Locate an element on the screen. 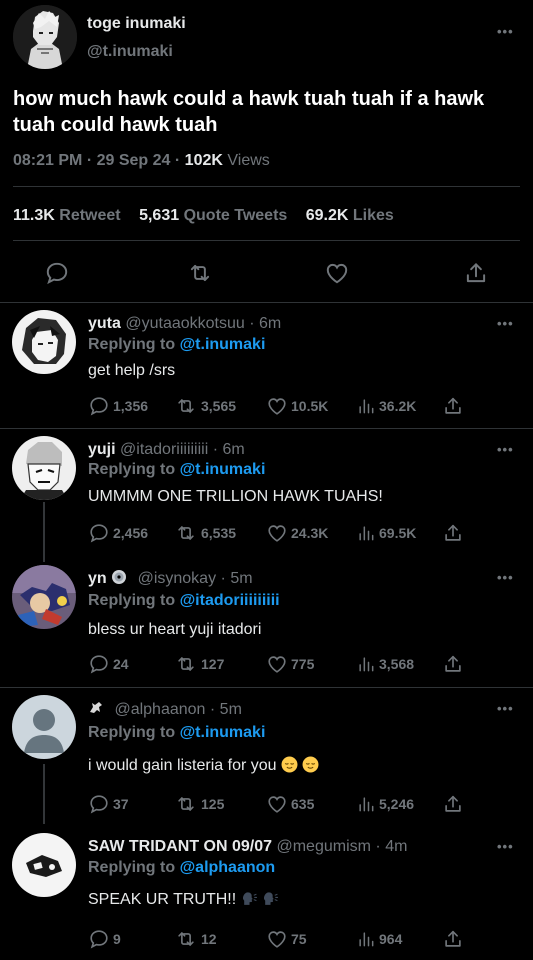 This screenshot has width=533, height=960. reply-count: 9 is located at coordinates (104, 939).